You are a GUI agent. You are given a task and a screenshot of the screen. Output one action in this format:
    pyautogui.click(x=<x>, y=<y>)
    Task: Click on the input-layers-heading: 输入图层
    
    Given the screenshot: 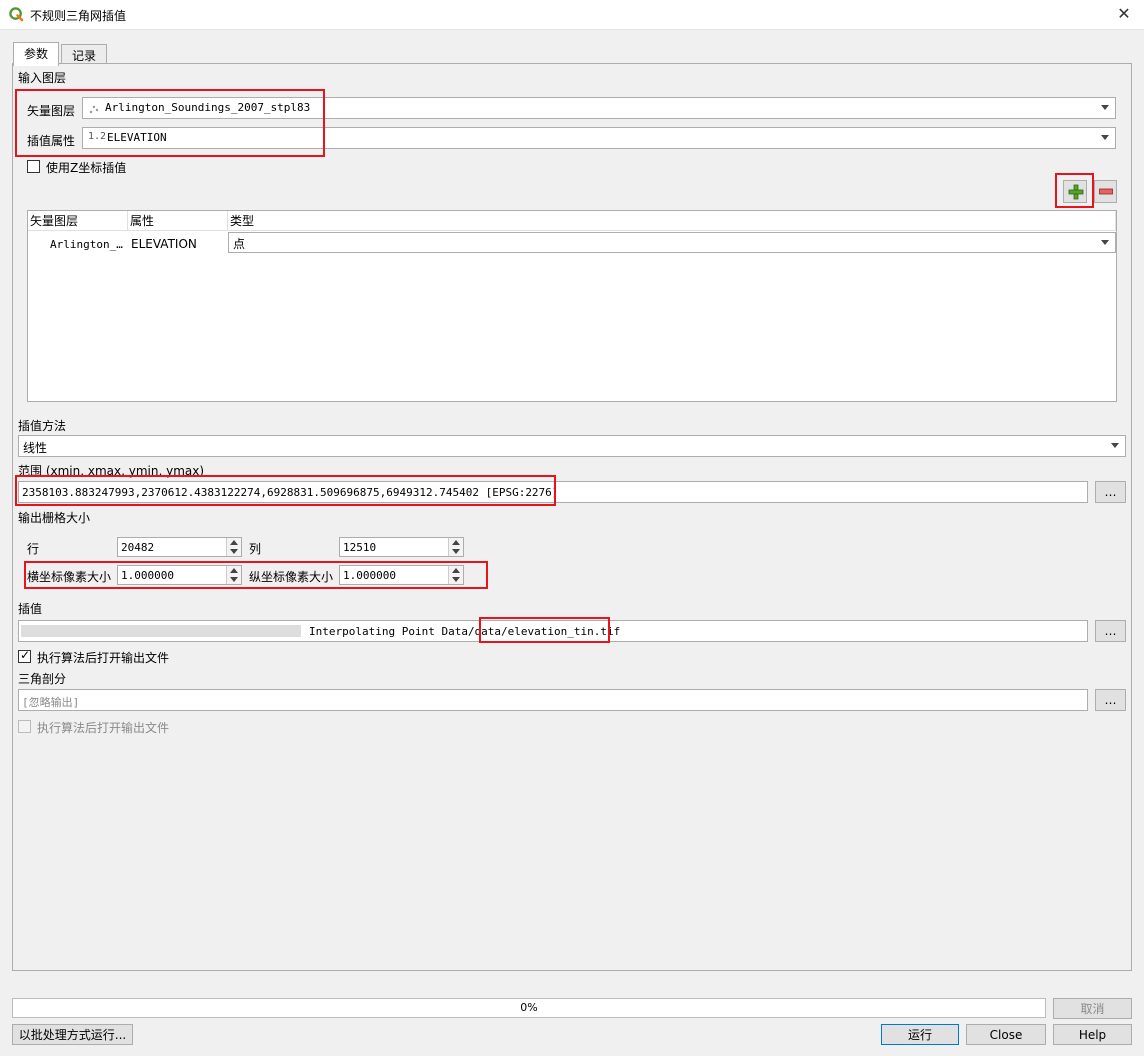 What is the action you would take?
    pyautogui.click(x=42, y=78)
    